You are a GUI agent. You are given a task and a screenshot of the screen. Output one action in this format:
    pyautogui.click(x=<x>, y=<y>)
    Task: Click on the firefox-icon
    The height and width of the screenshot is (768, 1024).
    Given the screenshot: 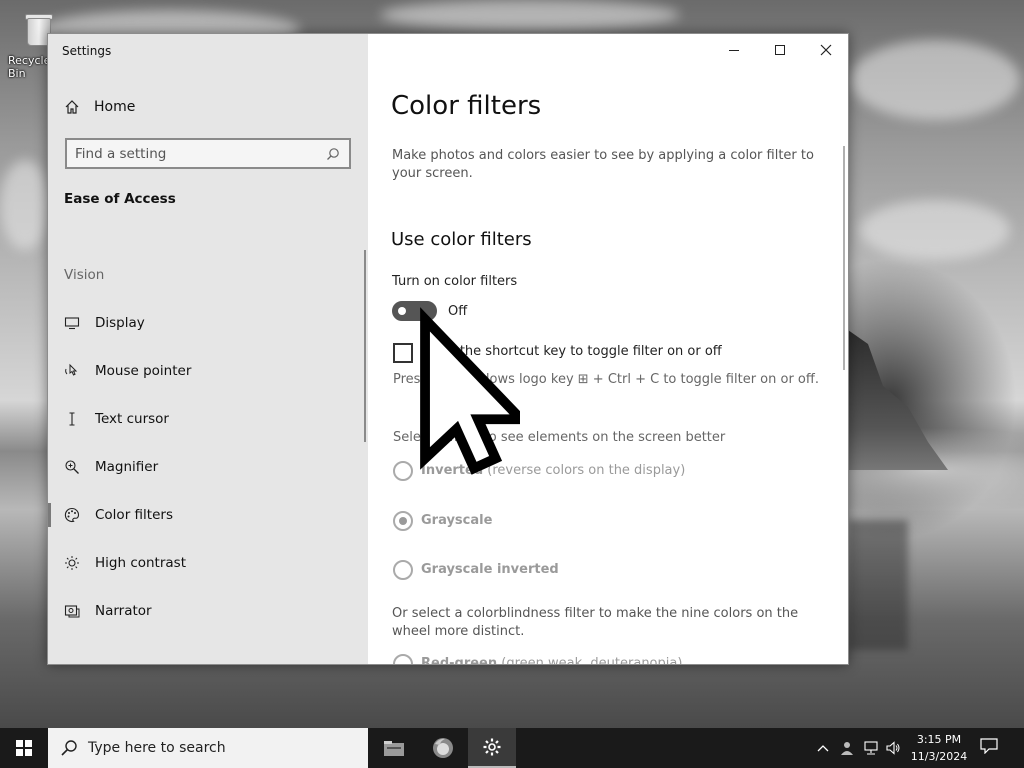 What is the action you would take?
    pyautogui.click(x=443, y=748)
    